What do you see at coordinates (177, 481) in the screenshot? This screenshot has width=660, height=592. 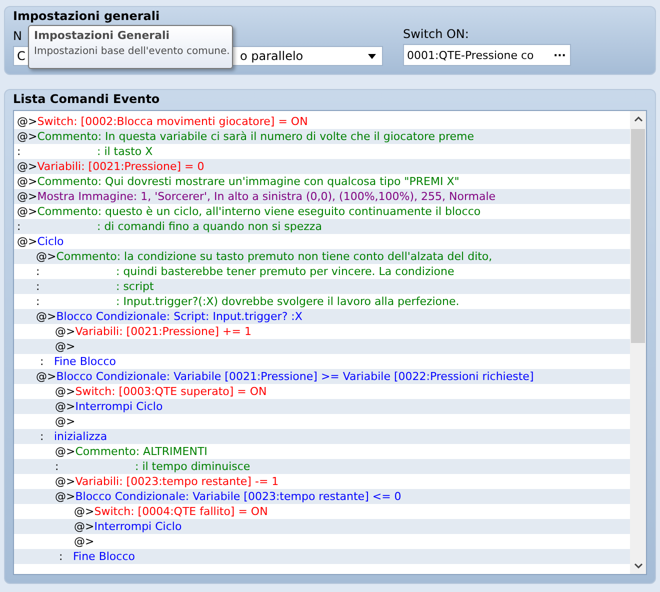 I see `command-text: Variabili: [0023:tempo restante] -= 1` at bounding box center [177, 481].